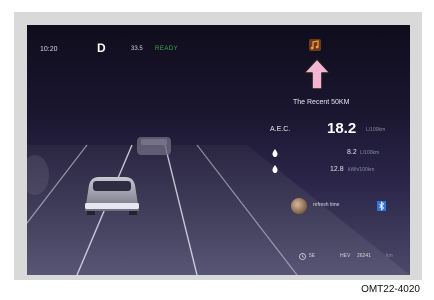 The image size is (434, 300). Describe the element at coordinates (389, 256) in the screenshot. I see `odometer-unit: km` at that location.